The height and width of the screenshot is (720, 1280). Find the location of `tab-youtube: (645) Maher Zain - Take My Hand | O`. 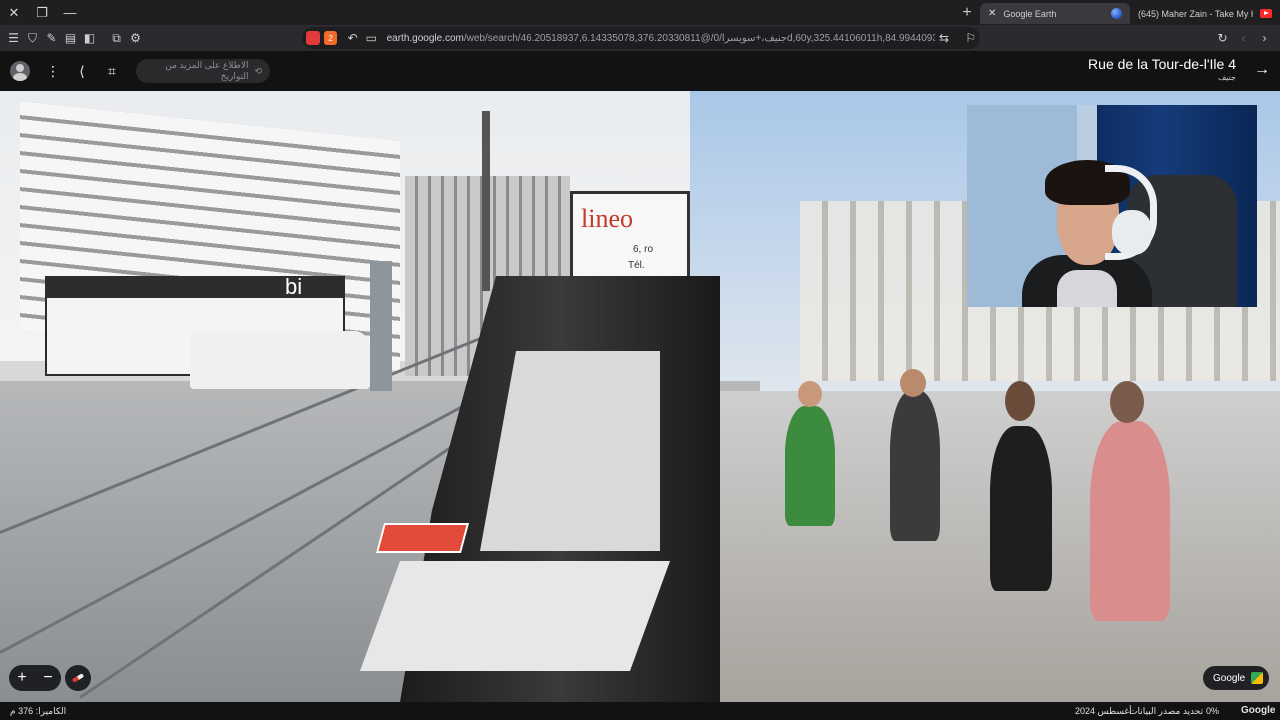

tab-youtube: (645) Maher Zain - Take My Hand | O is located at coordinates (1205, 13).